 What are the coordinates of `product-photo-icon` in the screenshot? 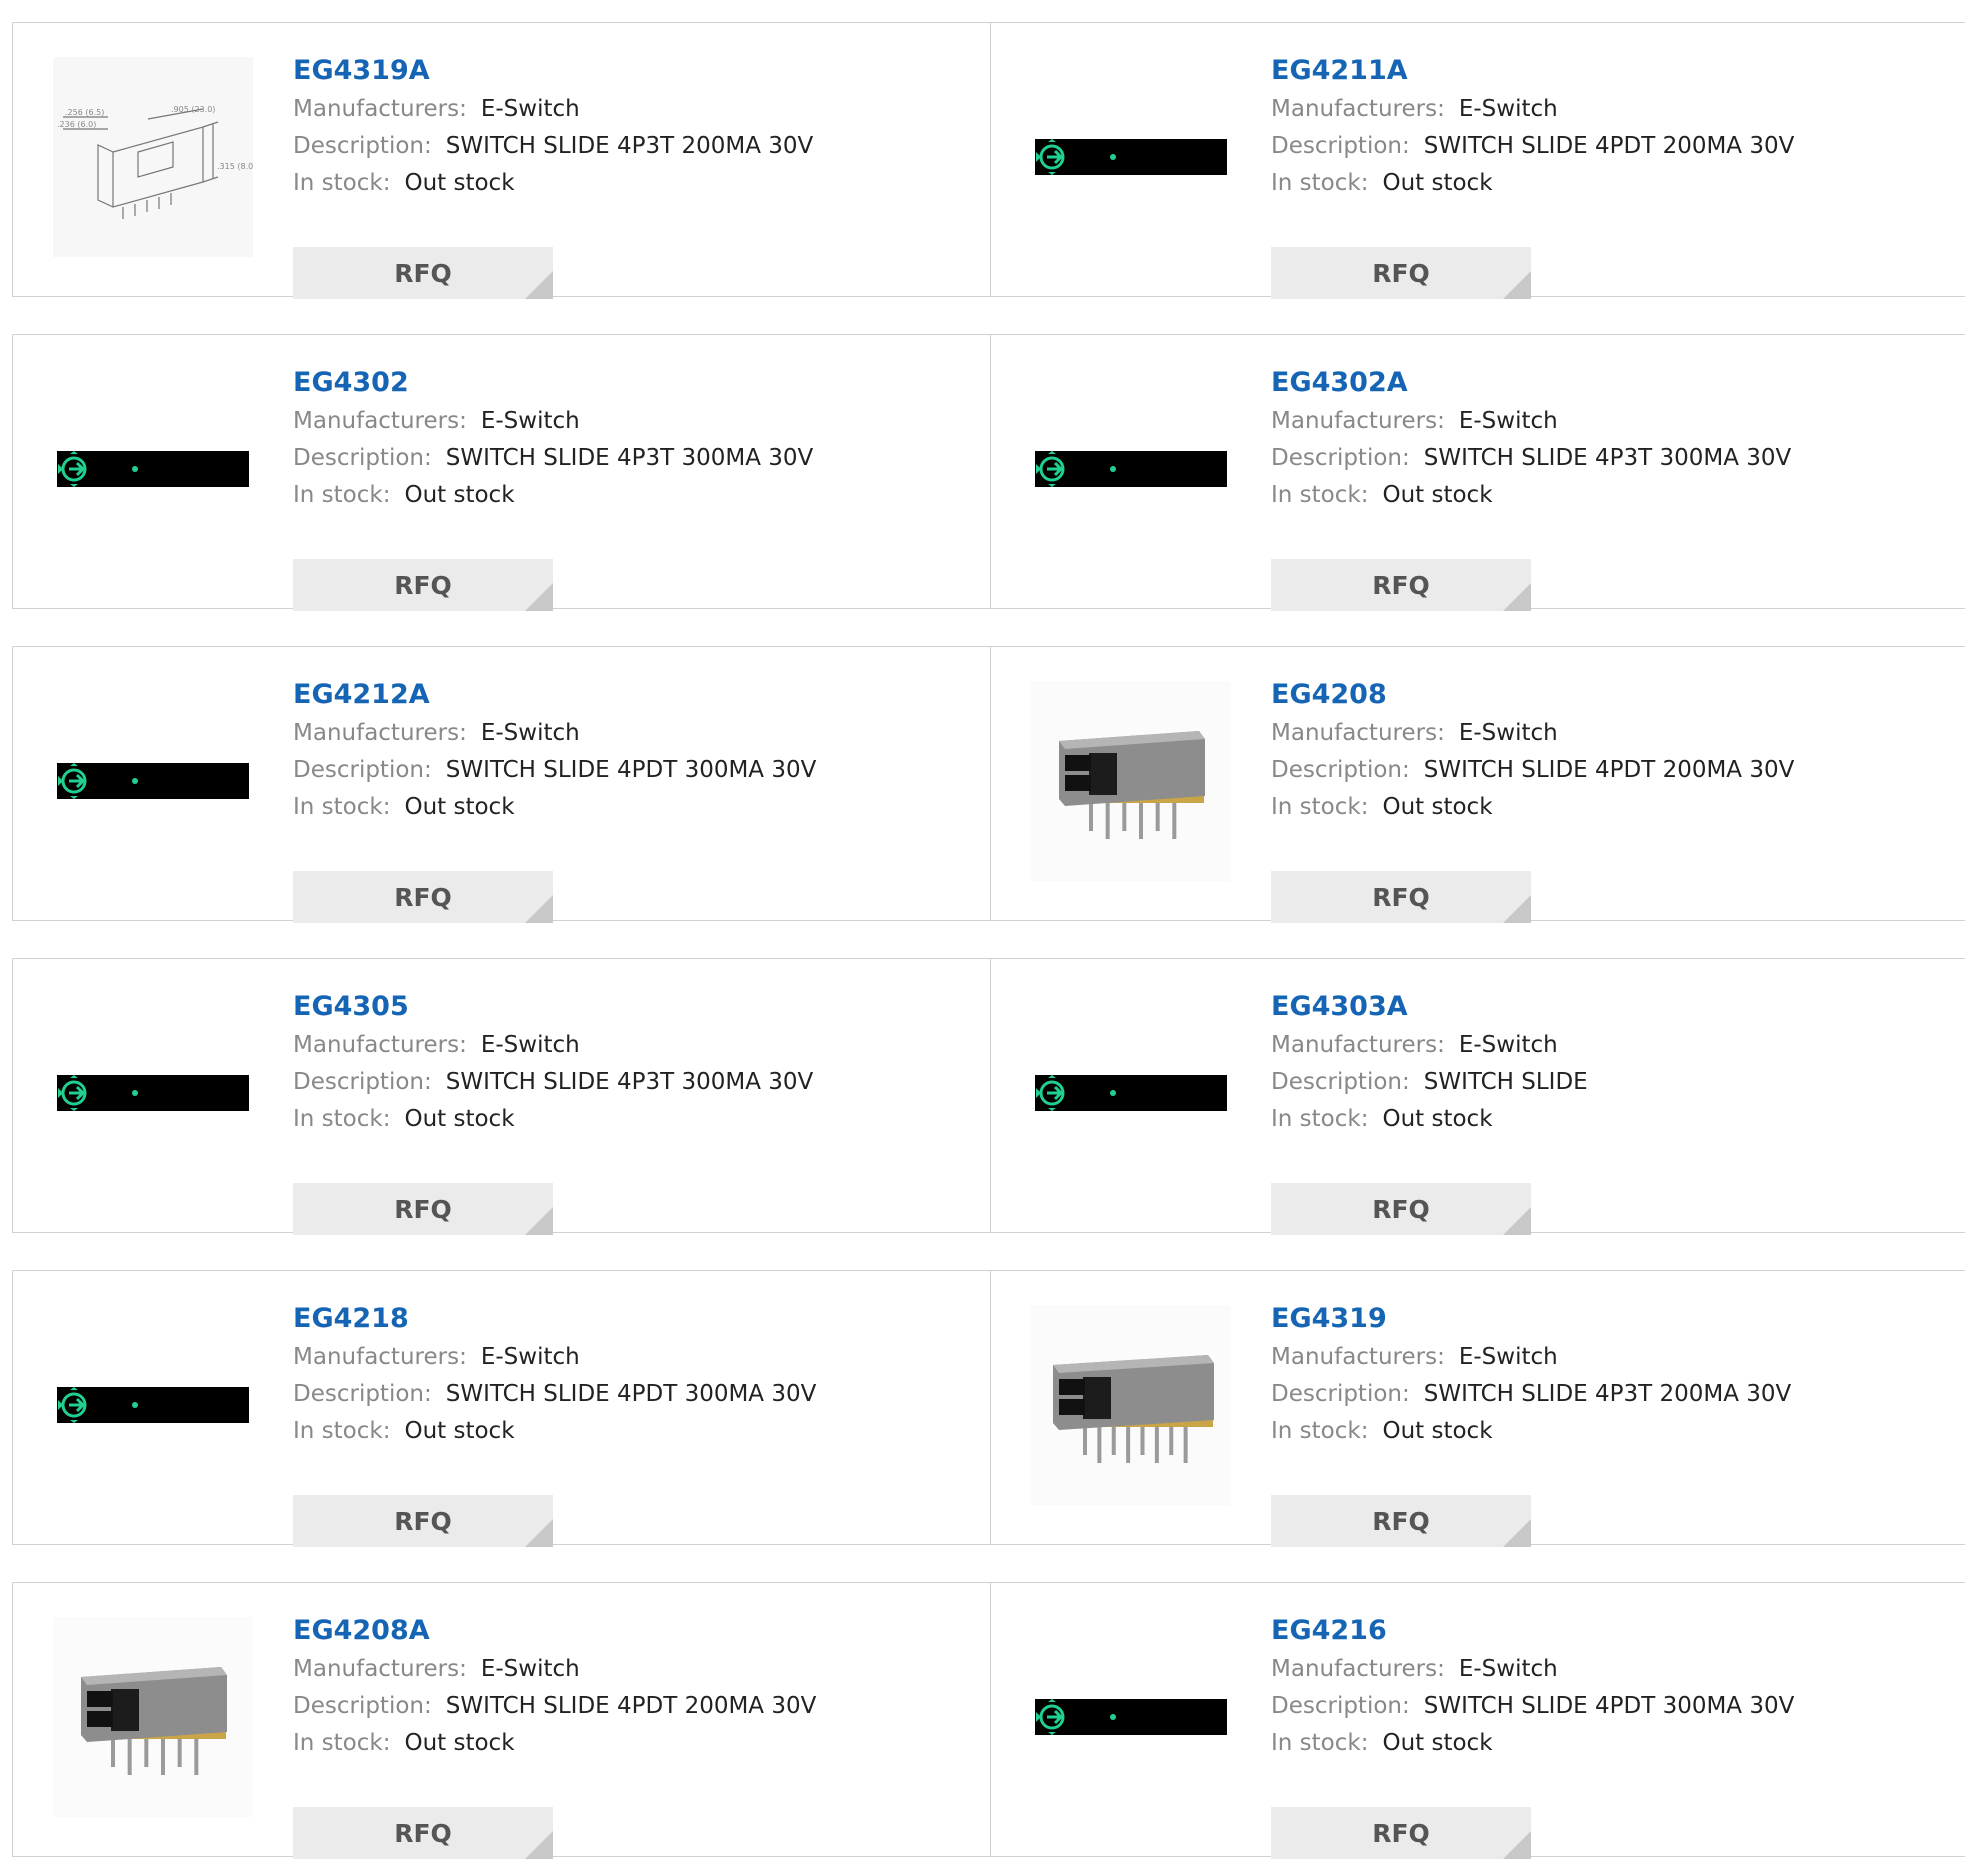 It's located at (153, 1717).